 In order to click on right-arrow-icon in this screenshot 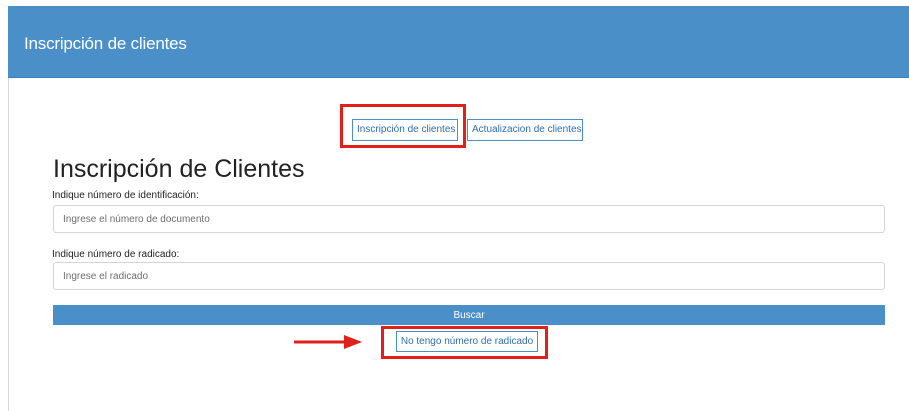, I will do `click(328, 342)`.